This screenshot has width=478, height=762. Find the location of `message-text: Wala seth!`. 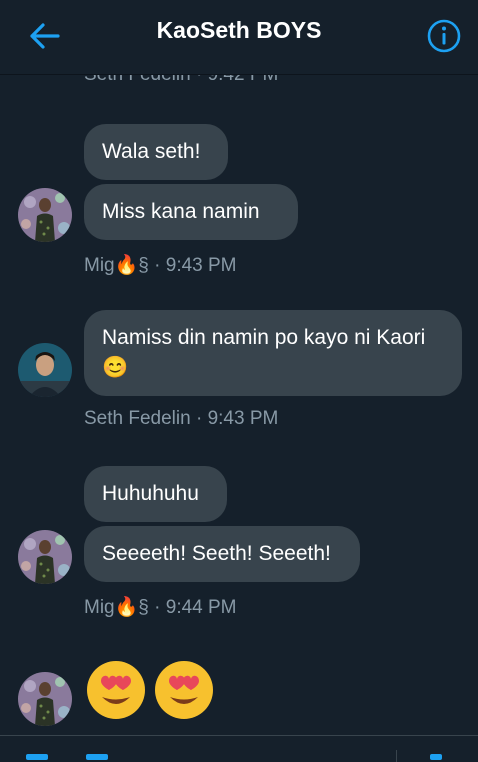

message-text: Wala seth! is located at coordinates (151, 151).